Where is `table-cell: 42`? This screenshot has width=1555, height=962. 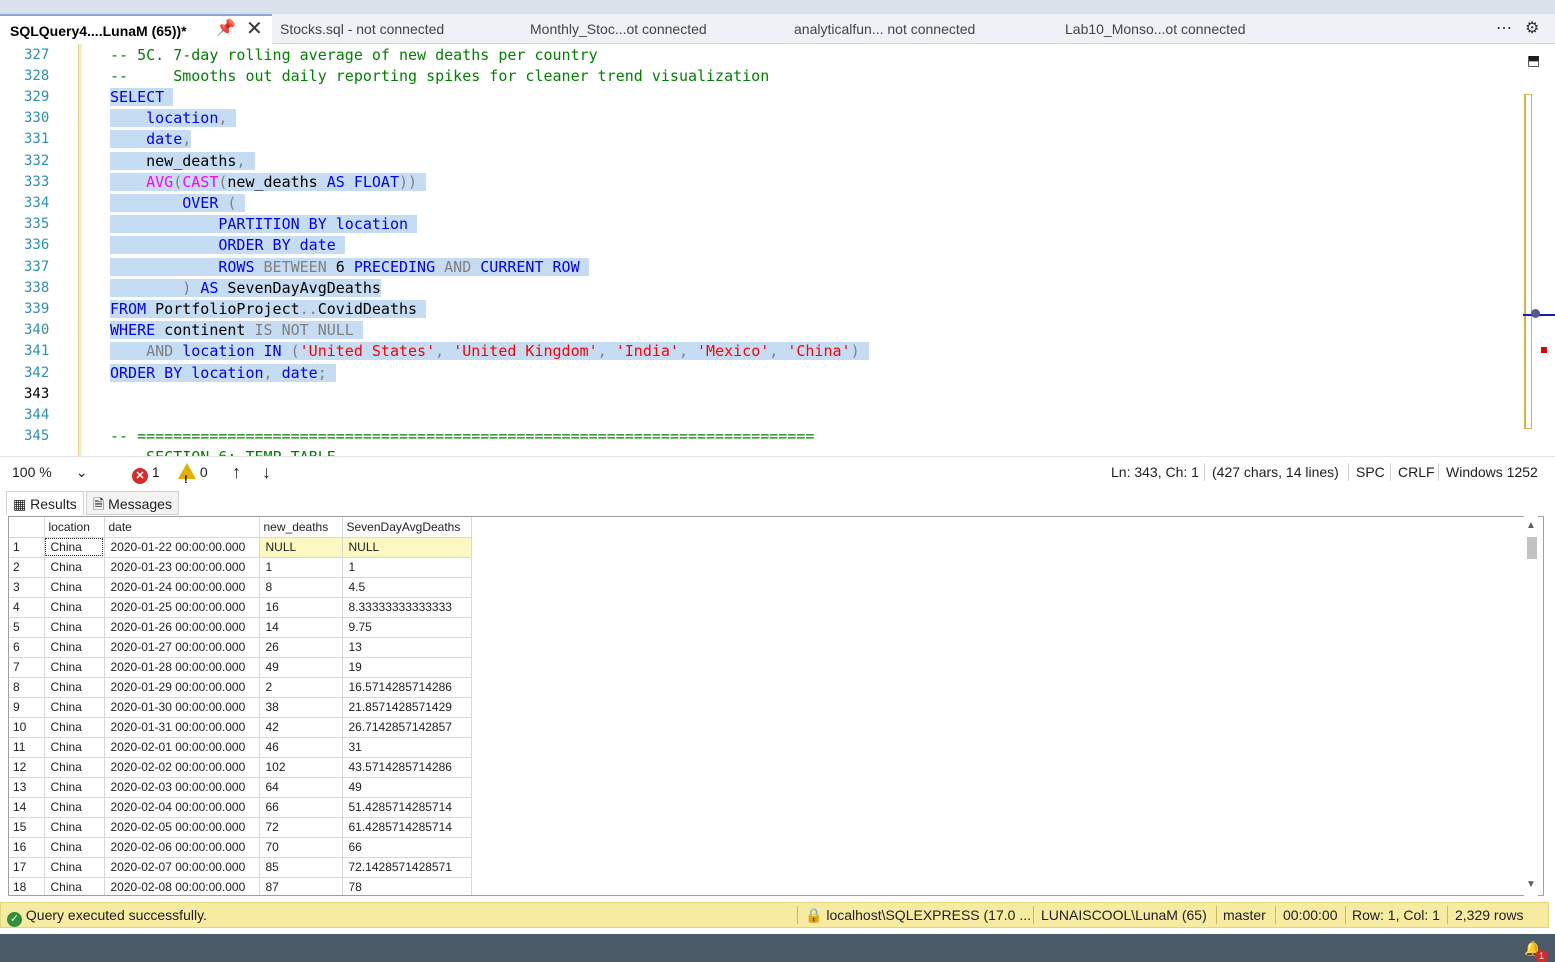 table-cell: 42 is located at coordinates (301, 727).